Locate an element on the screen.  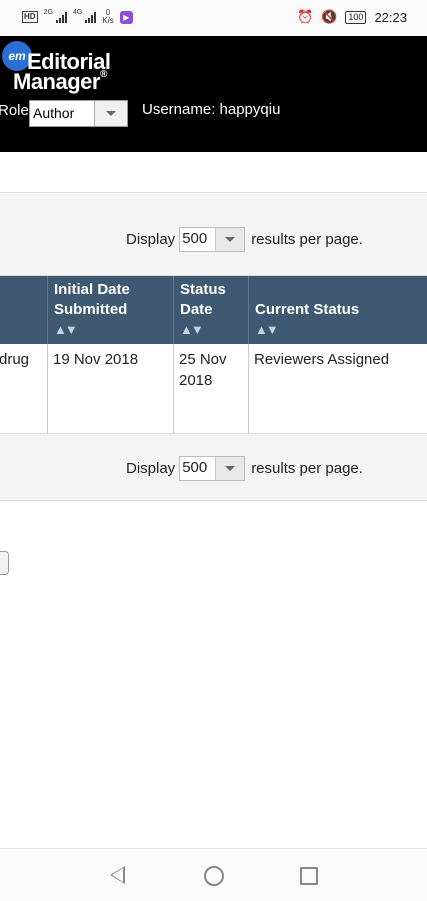
pagination-bottom: Display 500 results per page. is located at coordinates (244, 468).